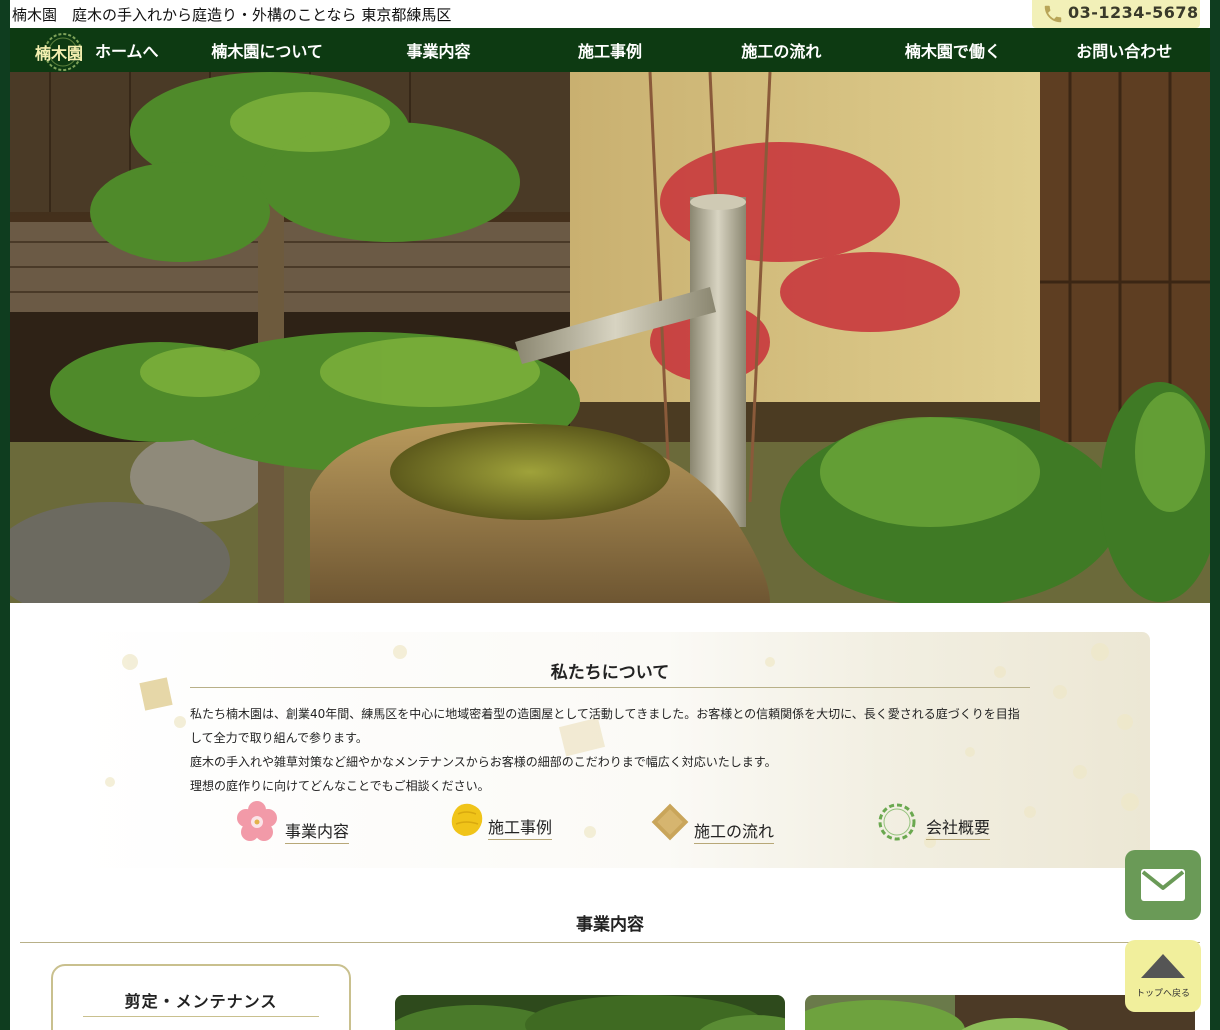 The width and height of the screenshot is (1220, 1030). What do you see at coordinates (1162, 994) in the screenshot?
I see `back-to-top-label: トップへ戻る` at bounding box center [1162, 994].